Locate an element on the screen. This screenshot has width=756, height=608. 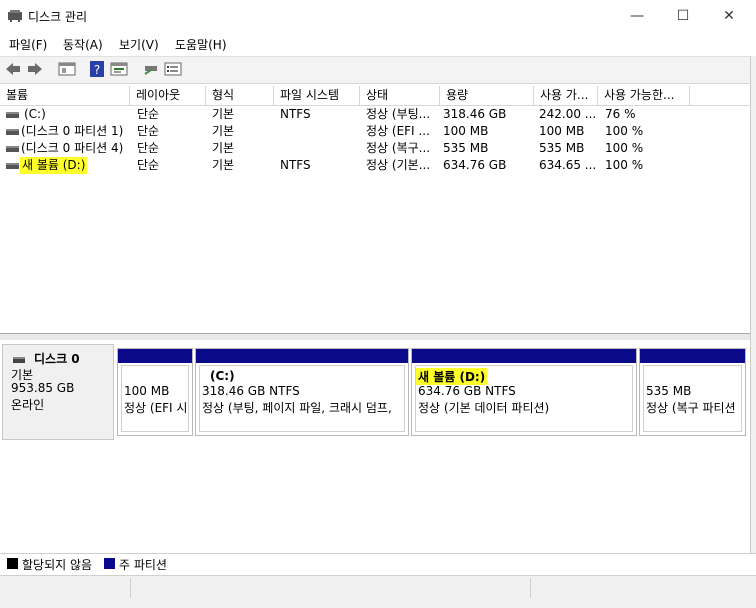
row-capacity: 535 MB is located at coordinates (466, 148).